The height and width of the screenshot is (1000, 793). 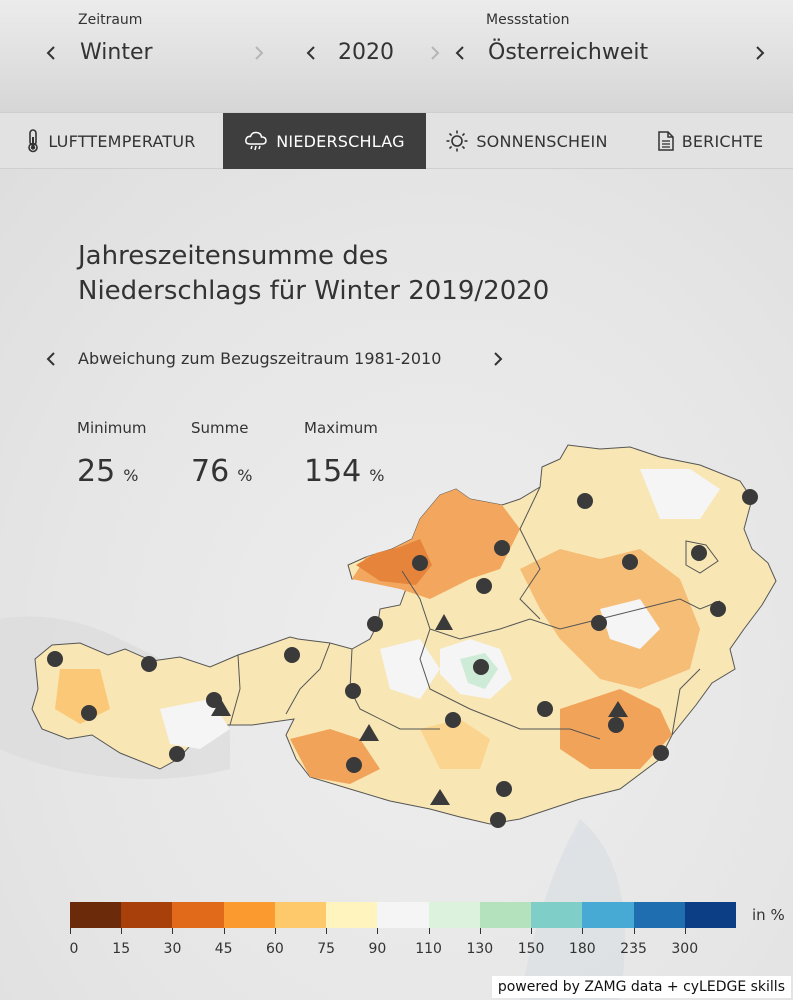 I want to click on tab-niederschlag: NIEDERSCHLAG, so click(x=324, y=141).